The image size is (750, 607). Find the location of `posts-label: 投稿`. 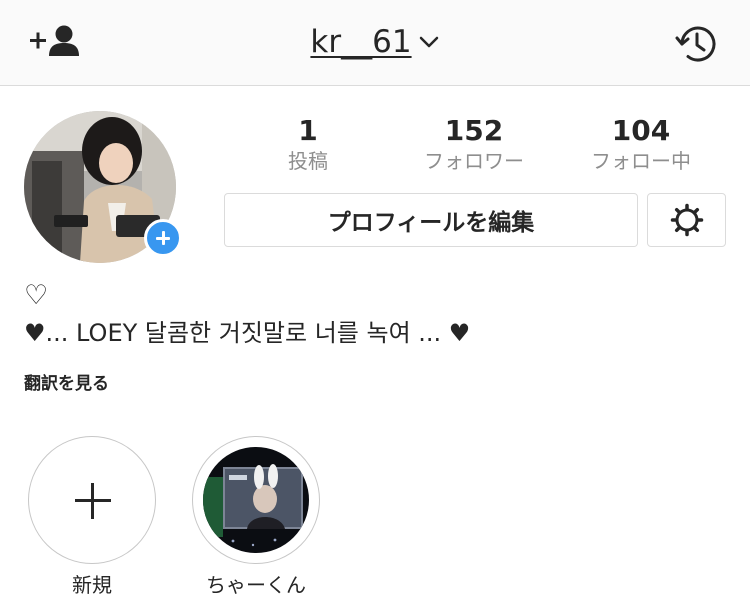

posts-label: 投稿 is located at coordinates (308, 161).